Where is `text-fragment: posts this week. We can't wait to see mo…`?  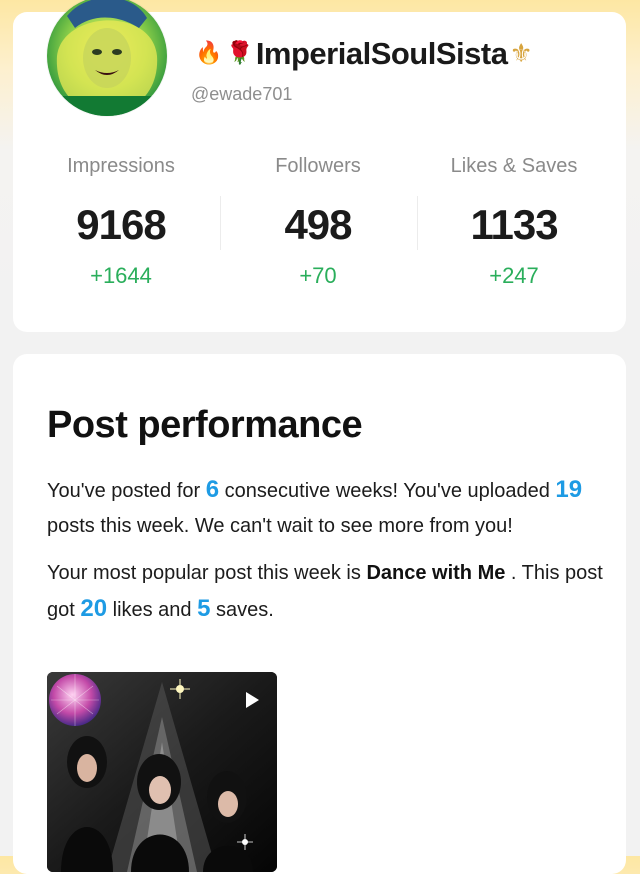 text-fragment: posts this week. We can't wait to see mo… is located at coordinates (280, 526).